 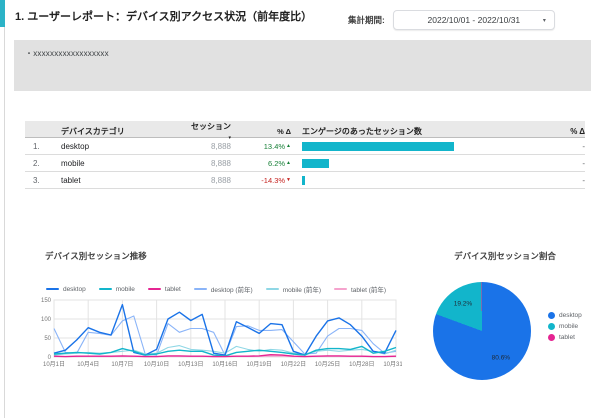 What do you see at coordinates (259, 364) in the screenshot?
I see `svg-text: 10月19日` at bounding box center [259, 364].